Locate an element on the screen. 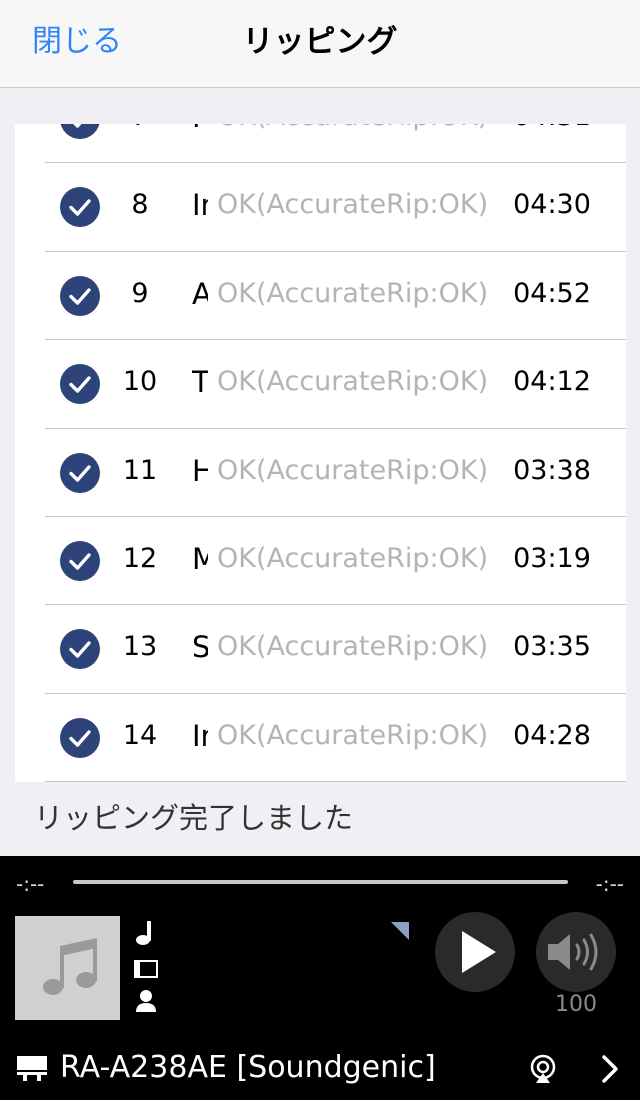 This screenshot has width=640, height=1100. track-duration: 03:35 is located at coordinates (552, 647).